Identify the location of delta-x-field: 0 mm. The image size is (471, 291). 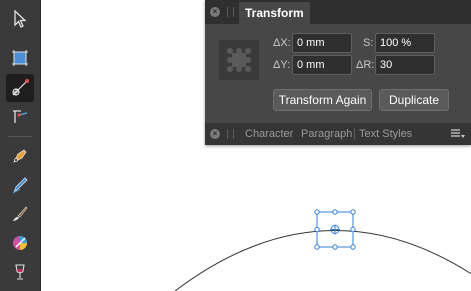
(322, 43).